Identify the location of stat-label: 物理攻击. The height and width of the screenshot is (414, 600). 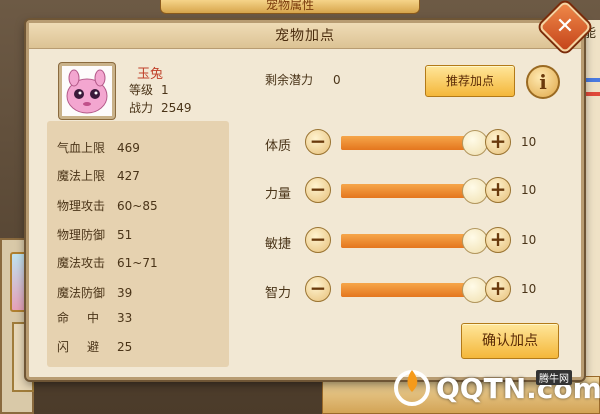
(81, 206).